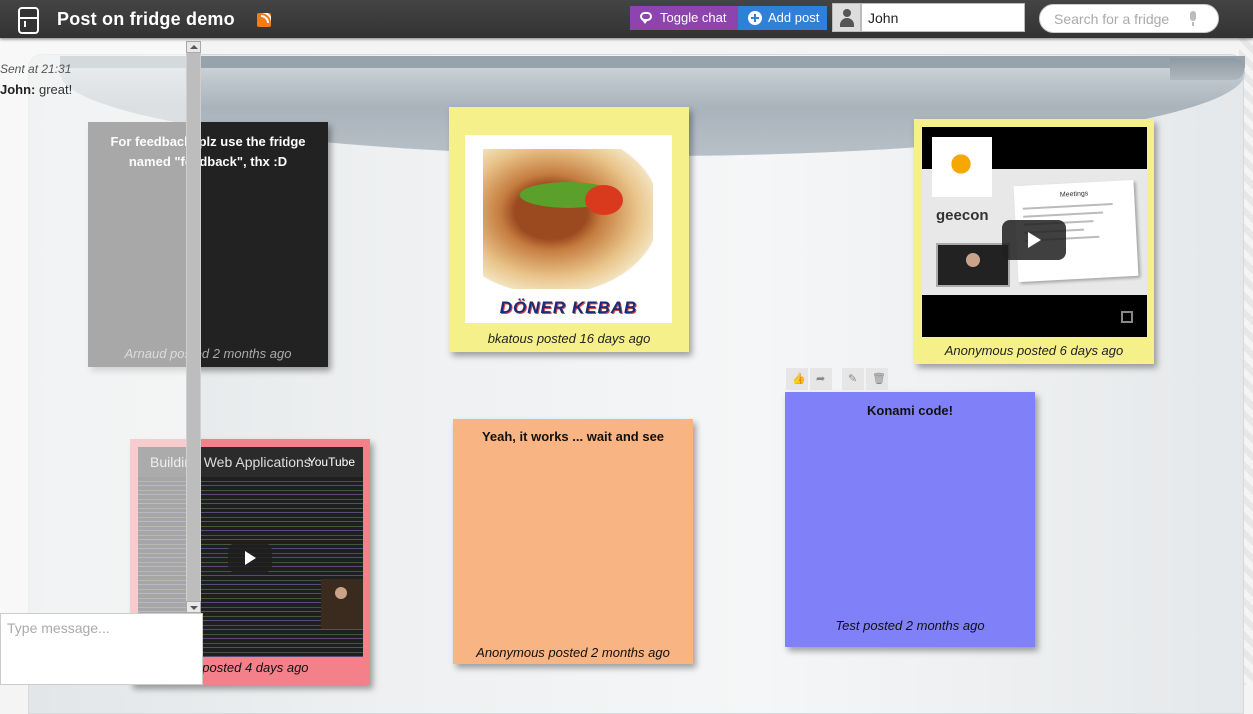  Describe the element at coordinates (910, 410) in the screenshot. I see `post-title: Konami code!` at that location.